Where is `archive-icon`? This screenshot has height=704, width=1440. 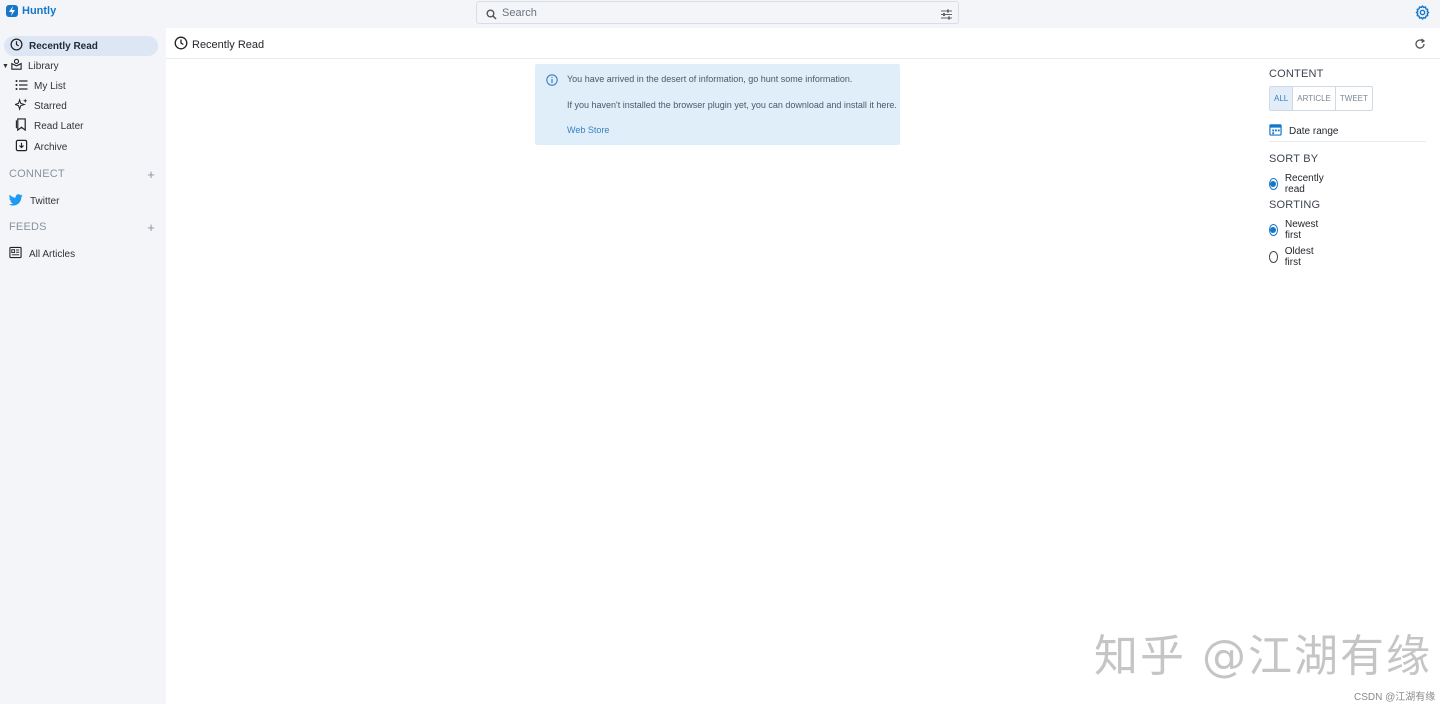 archive-icon is located at coordinates (21, 147).